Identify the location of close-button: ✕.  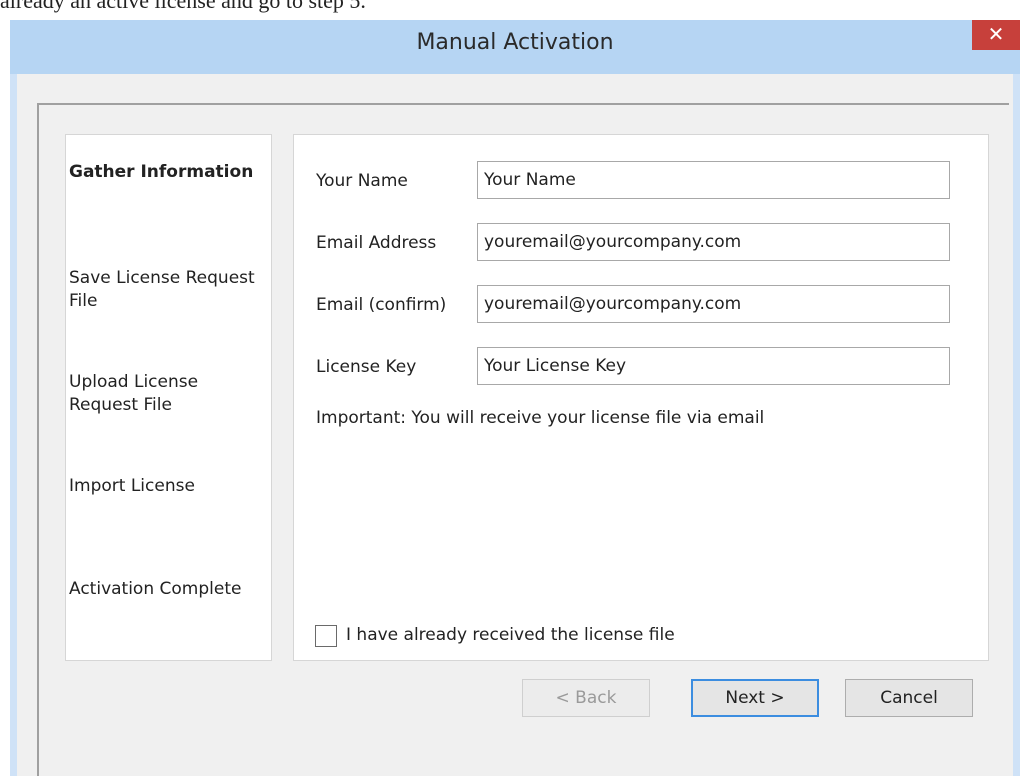
(996, 35).